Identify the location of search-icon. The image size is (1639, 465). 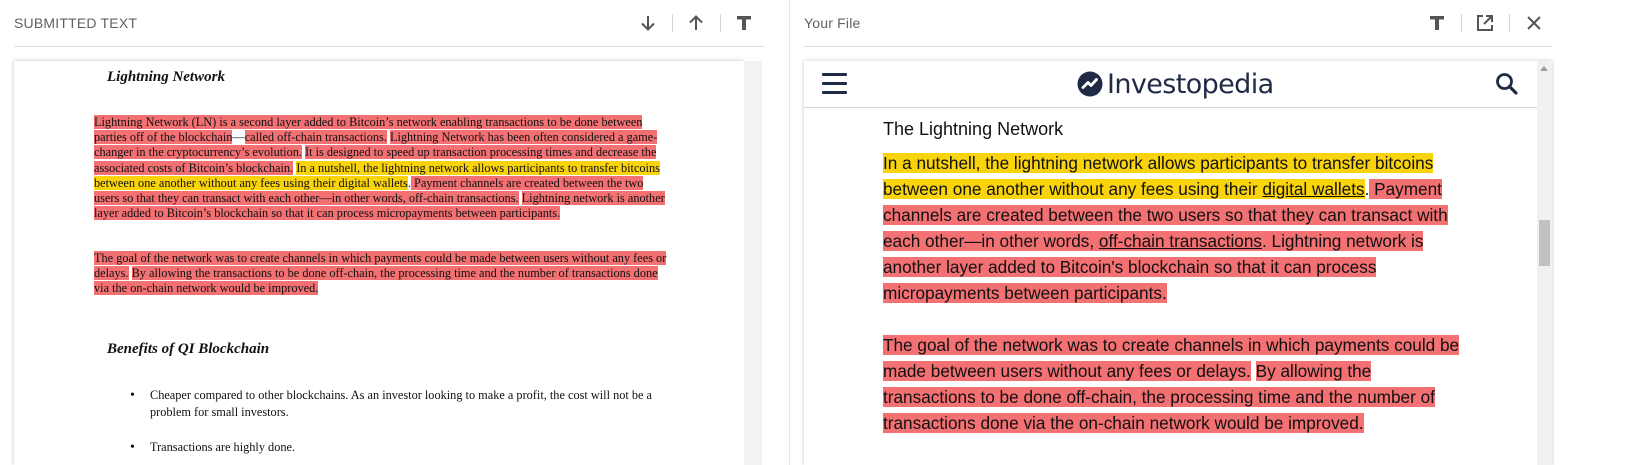
(1507, 84).